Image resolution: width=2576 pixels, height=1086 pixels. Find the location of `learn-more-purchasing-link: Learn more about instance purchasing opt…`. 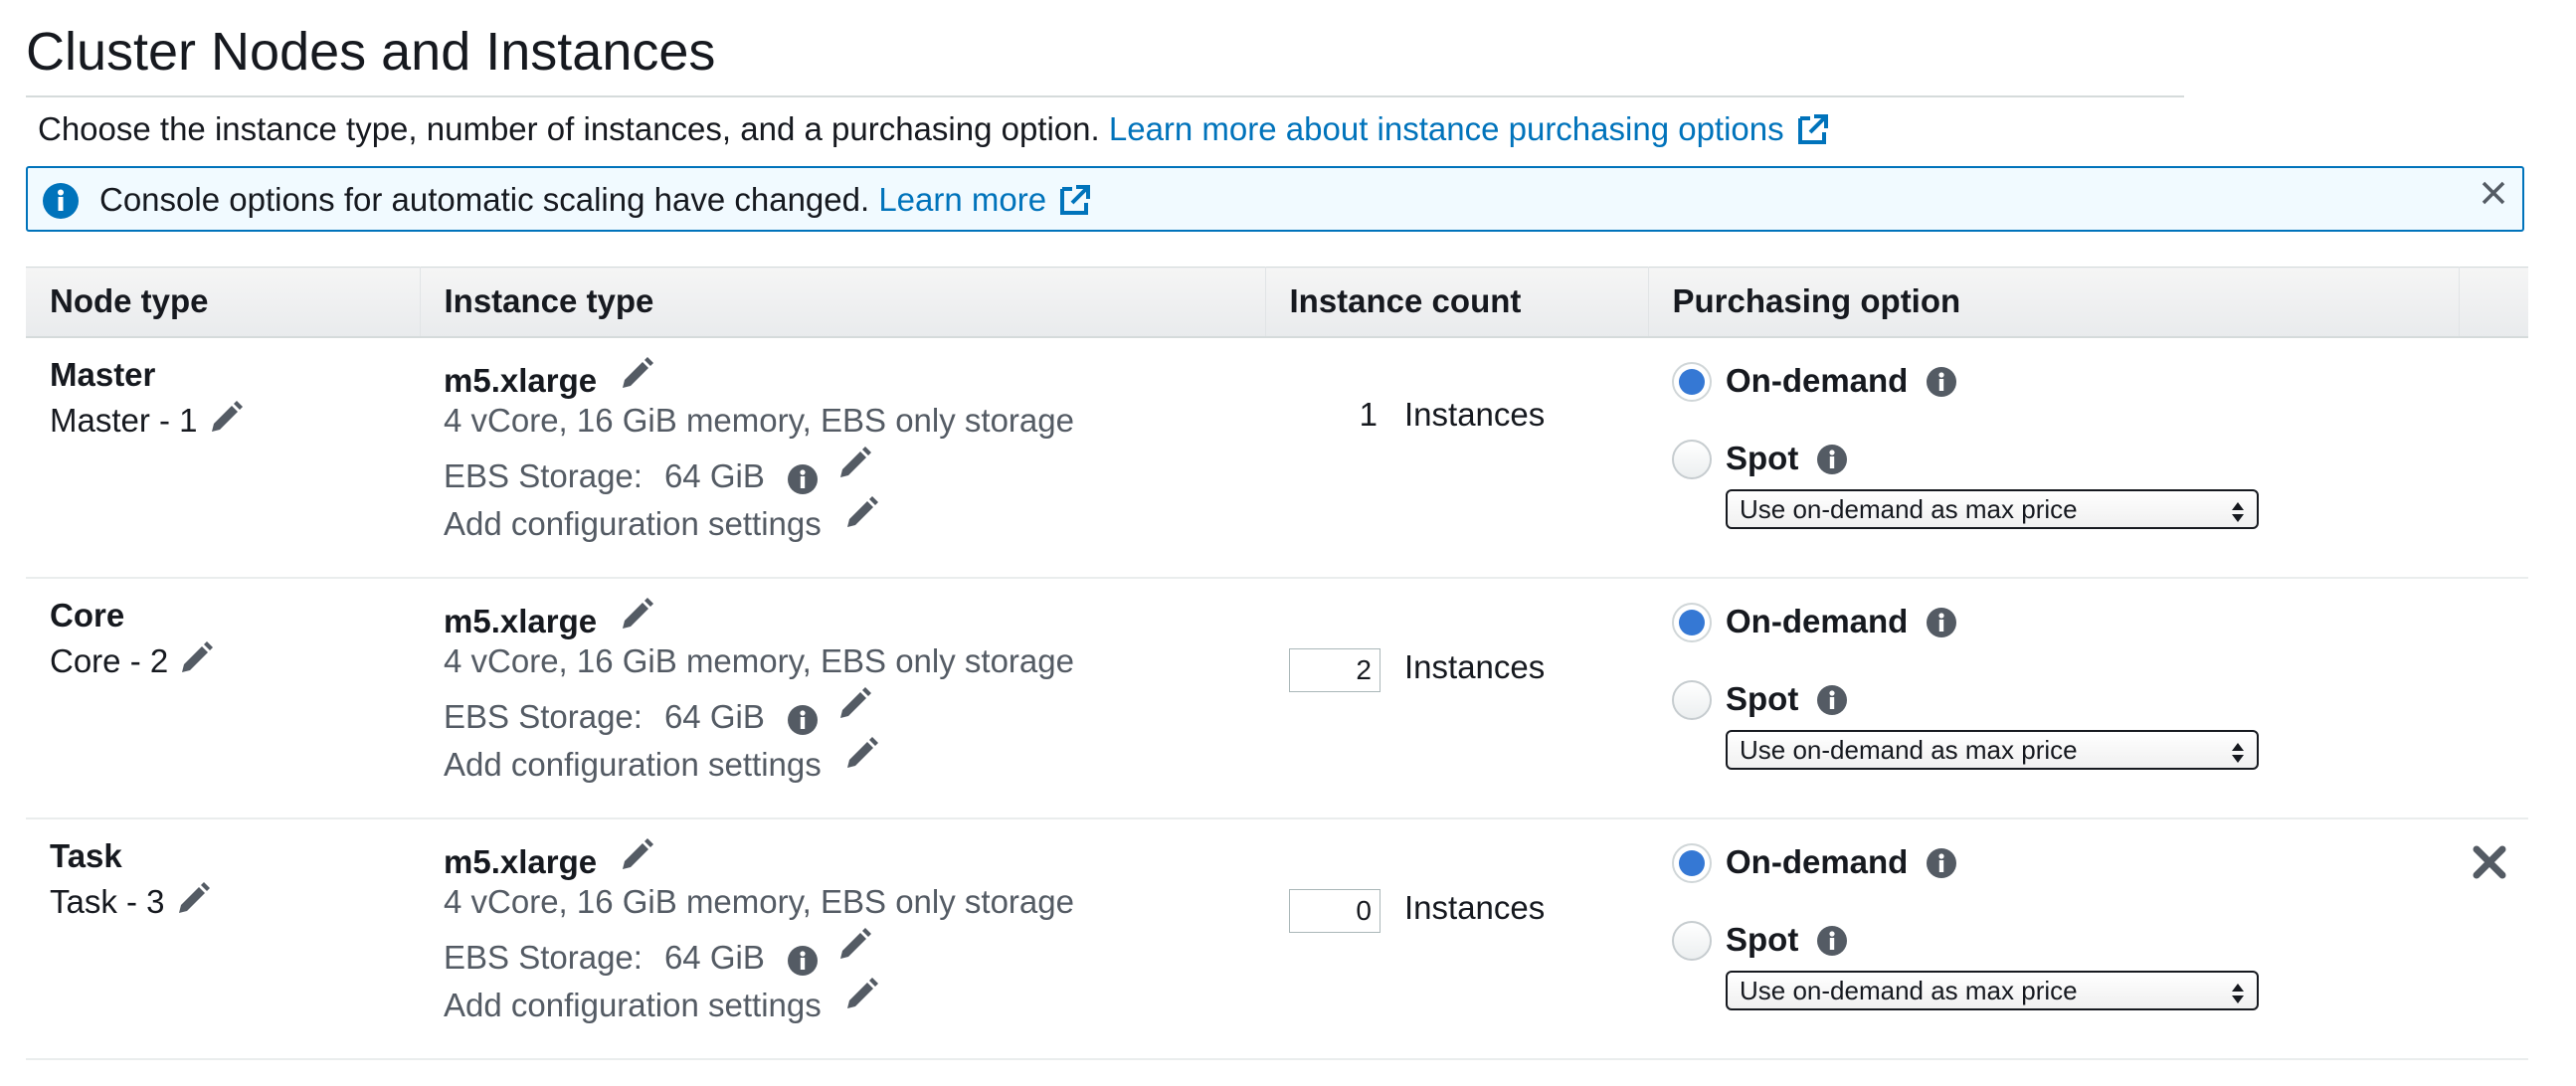

learn-more-purchasing-link: Learn more about instance purchasing opt… is located at coordinates (1469, 128).